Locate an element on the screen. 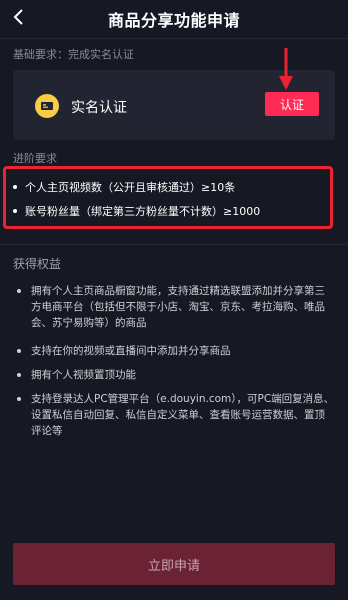  rights-label: 获得权益 is located at coordinates (37, 264).